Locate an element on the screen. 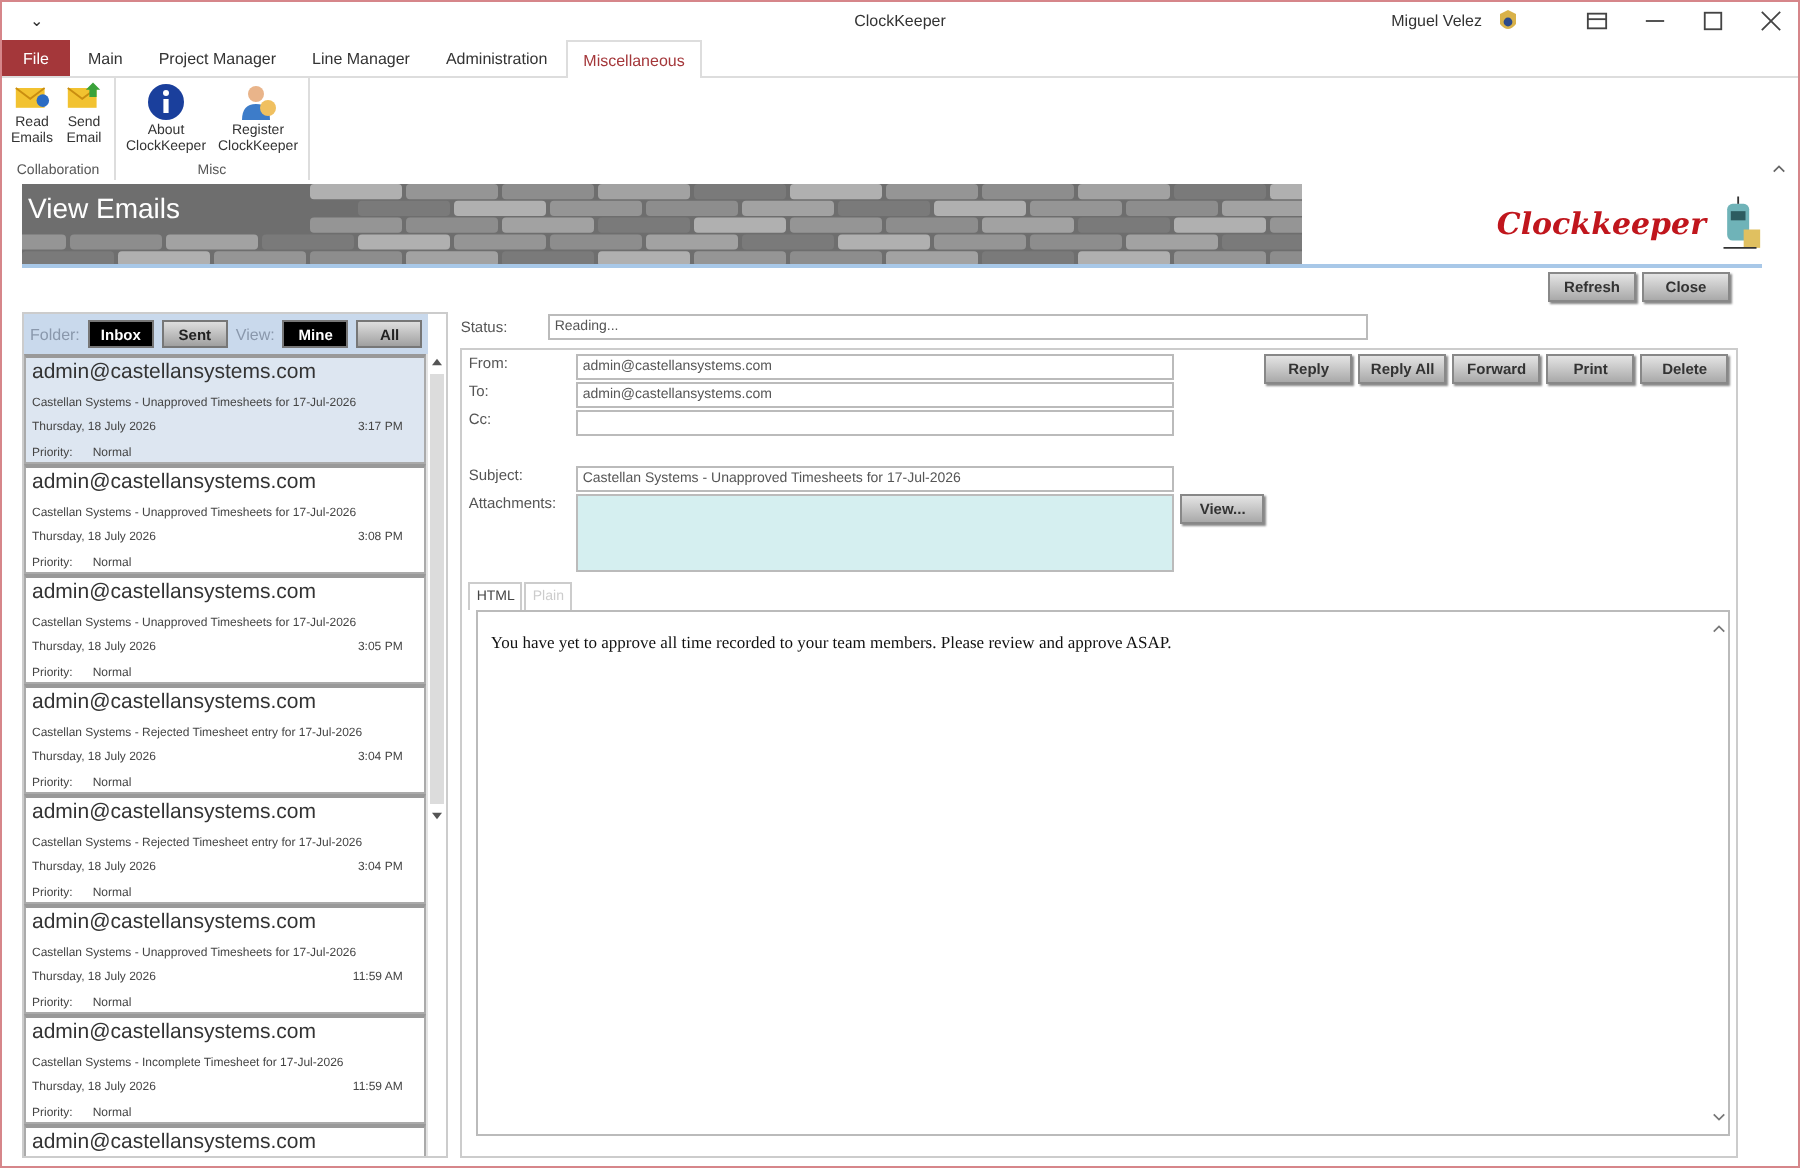  info-icon is located at coordinates (166, 102).